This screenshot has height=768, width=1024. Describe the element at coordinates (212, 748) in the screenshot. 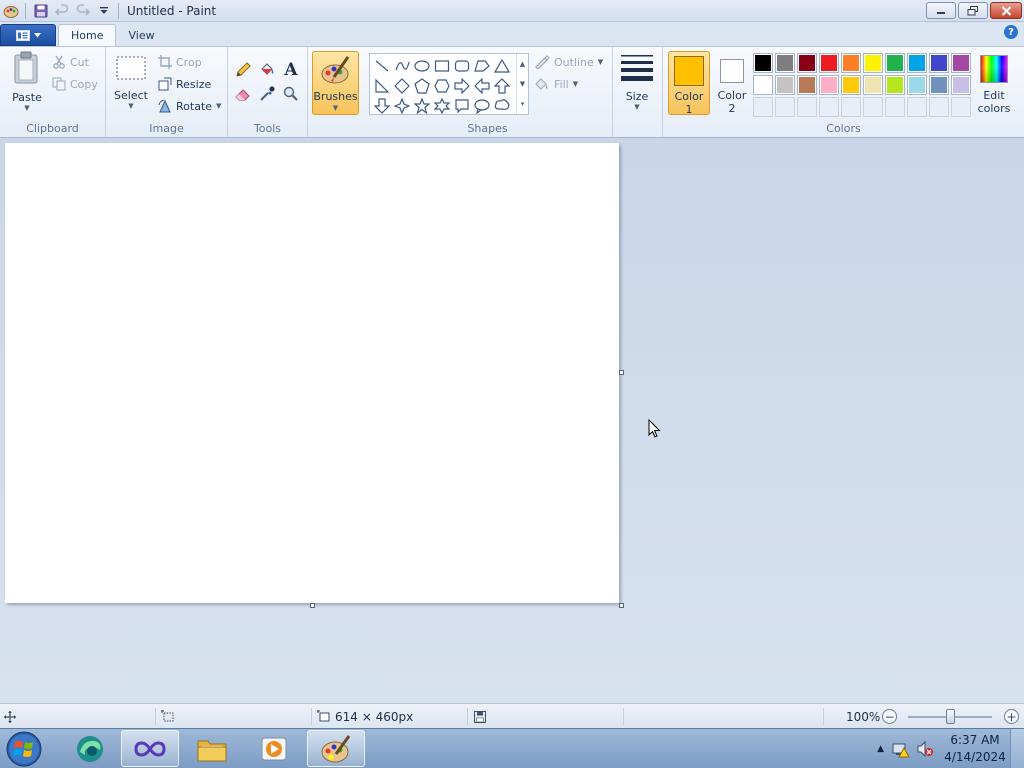

I see `taskbar-app-file-explorer` at that location.